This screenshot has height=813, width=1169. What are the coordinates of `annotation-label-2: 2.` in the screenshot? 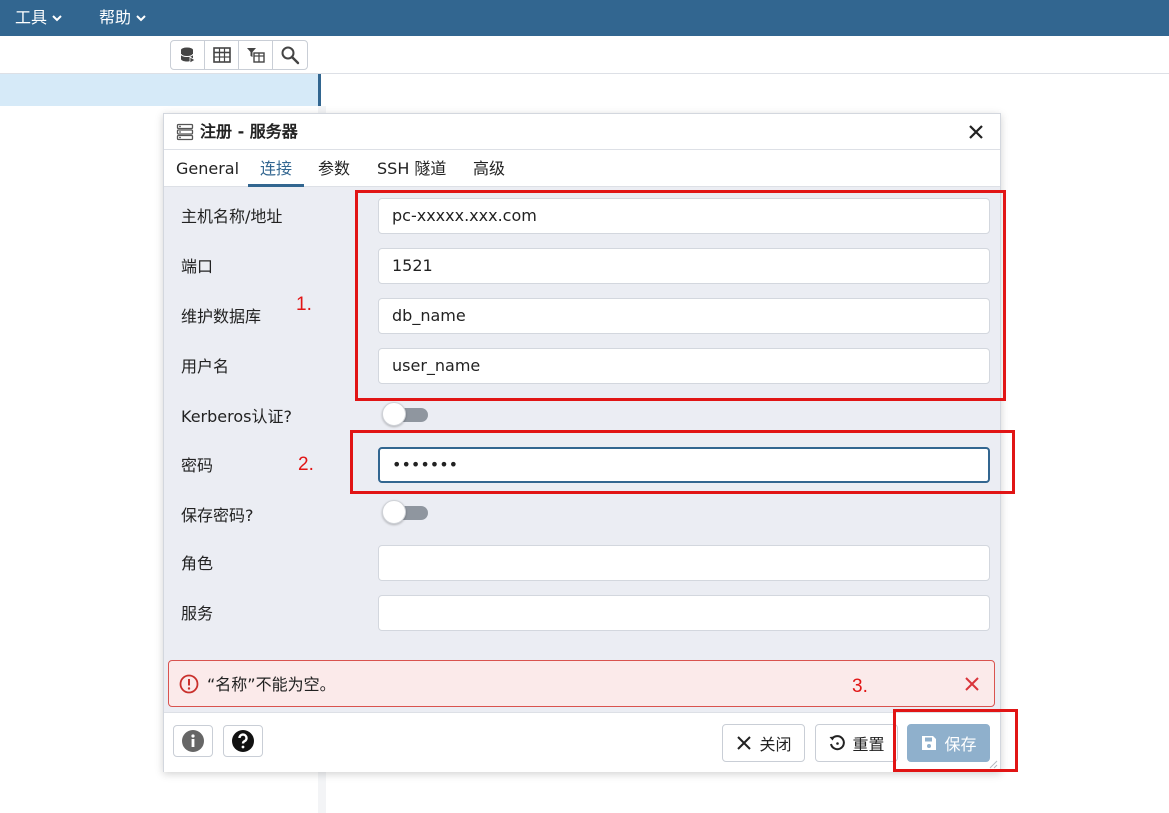 It's located at (306, 464).